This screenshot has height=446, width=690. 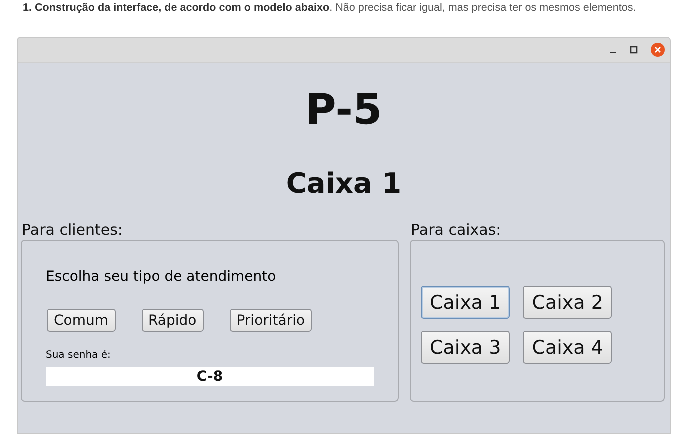 What do you see at coordinates (210, 376) in the screenshot?
I see `ticket-field: C-8` at bounding box center [210, 376].